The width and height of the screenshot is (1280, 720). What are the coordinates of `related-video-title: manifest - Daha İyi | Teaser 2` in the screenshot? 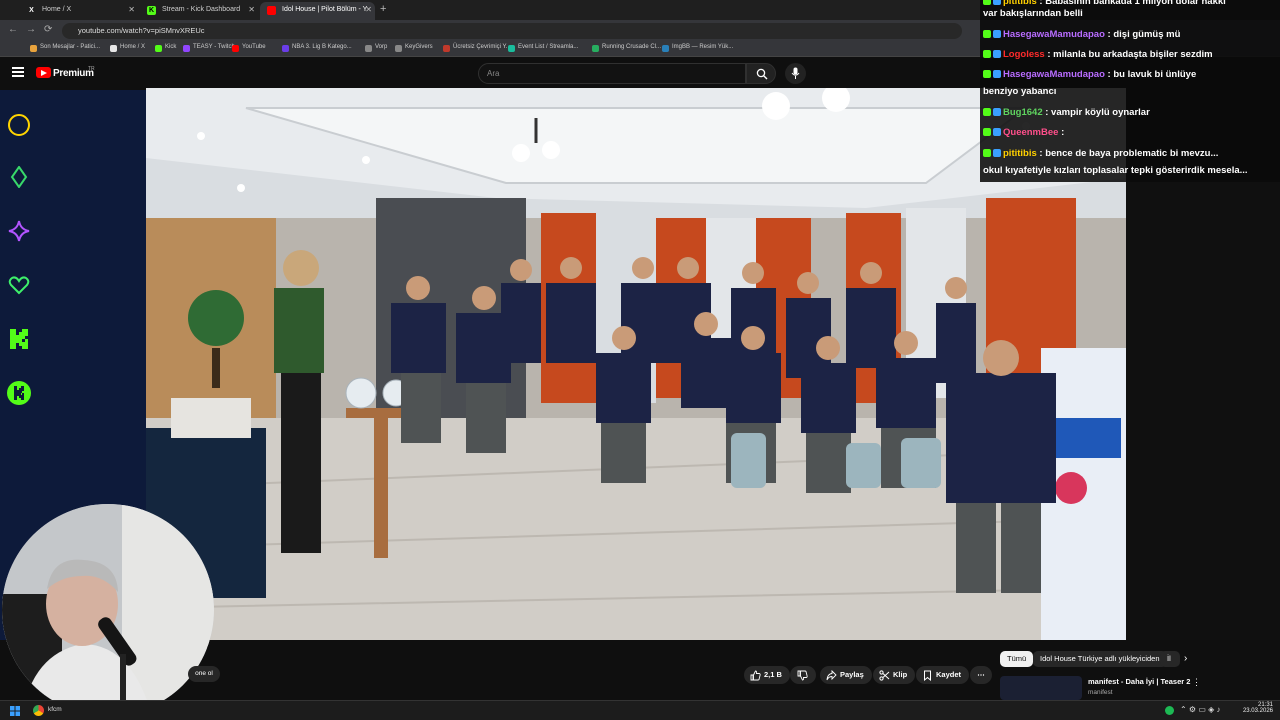 It's located at (1139, 681).